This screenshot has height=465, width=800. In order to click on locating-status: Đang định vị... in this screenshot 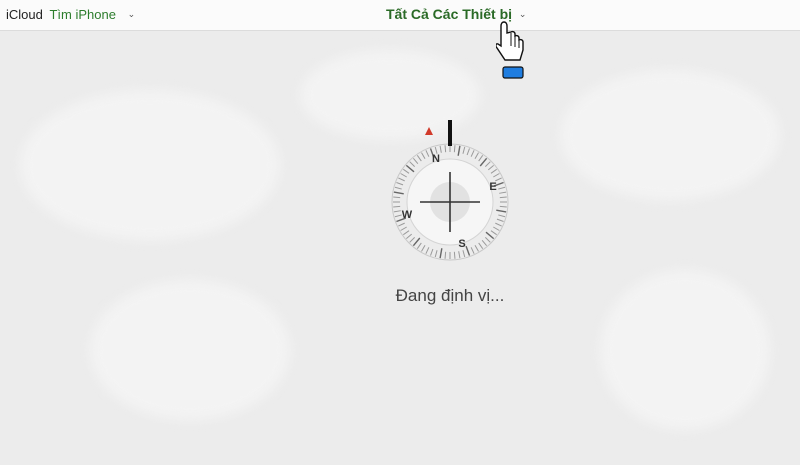, I will do `click(450, 295)`.